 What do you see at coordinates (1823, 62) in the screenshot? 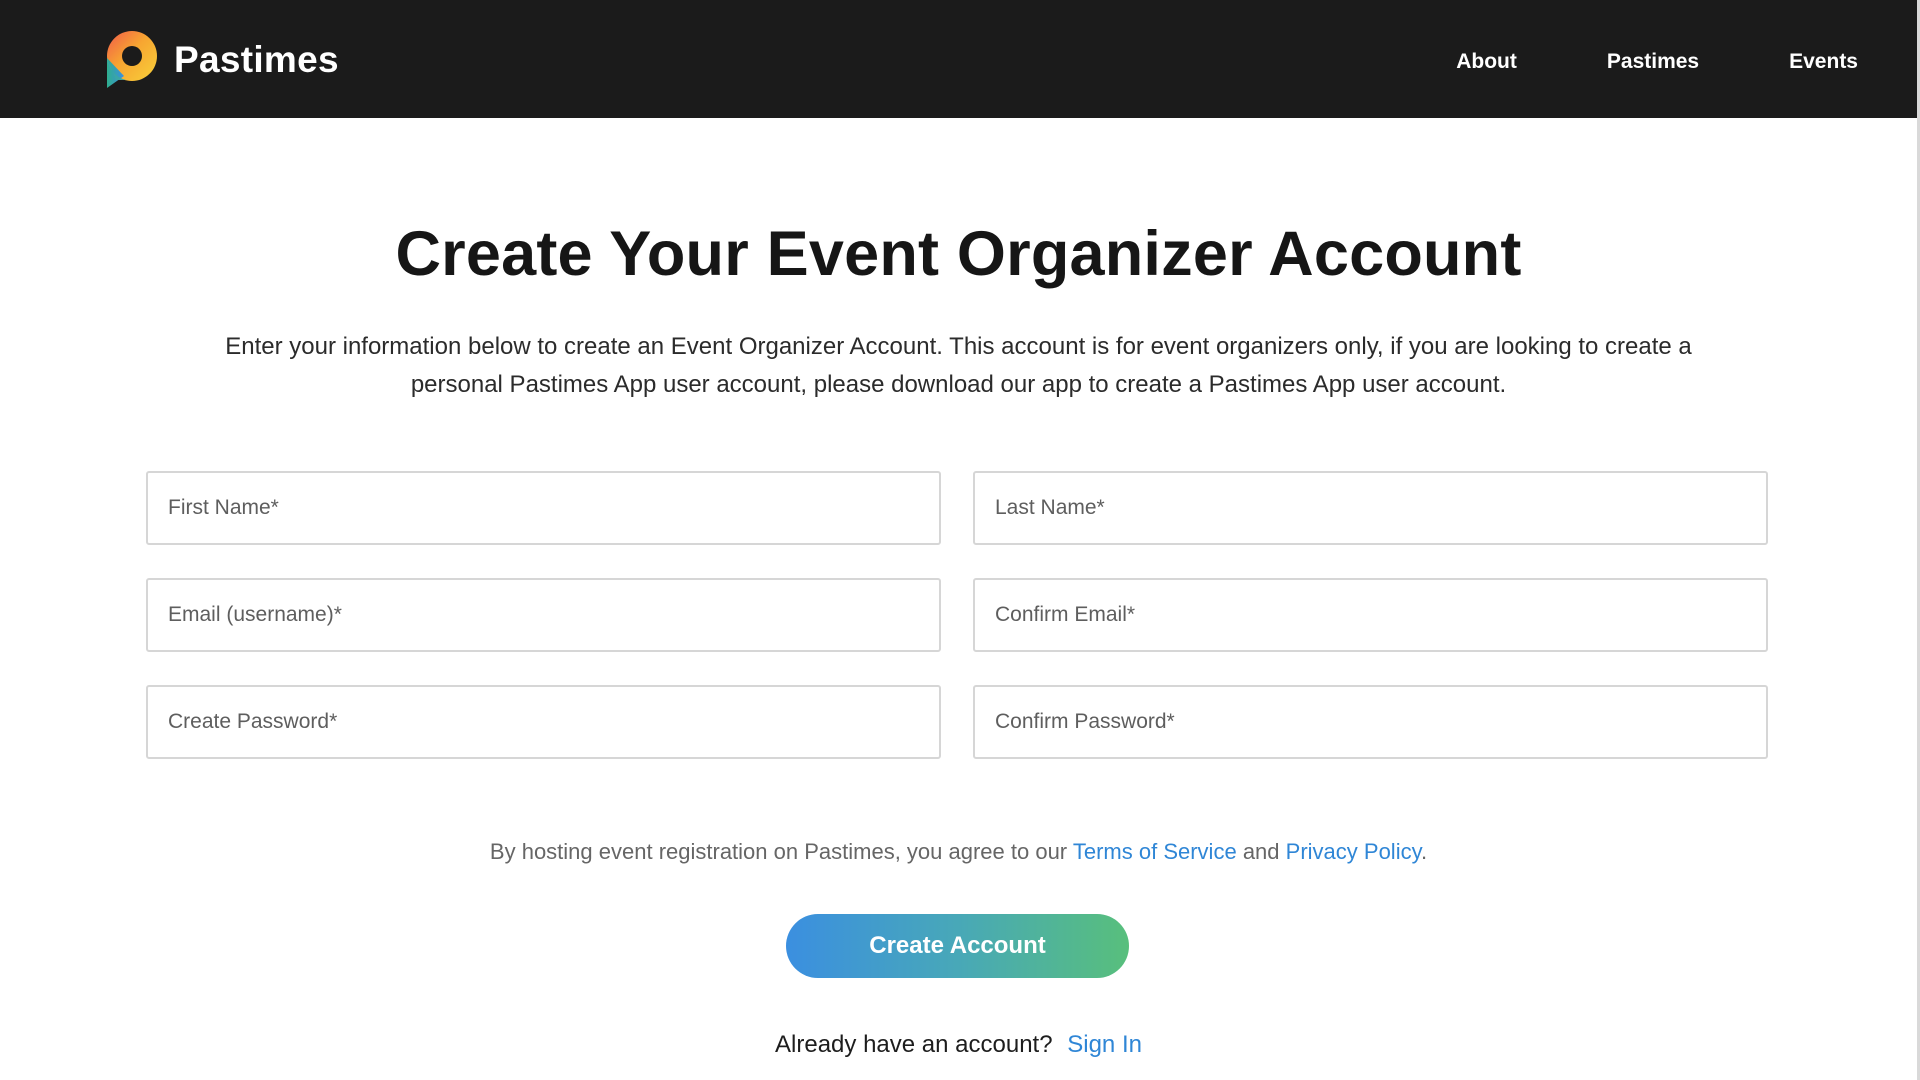
I see `nav-events: Events` at bounding box center [1823, 62].